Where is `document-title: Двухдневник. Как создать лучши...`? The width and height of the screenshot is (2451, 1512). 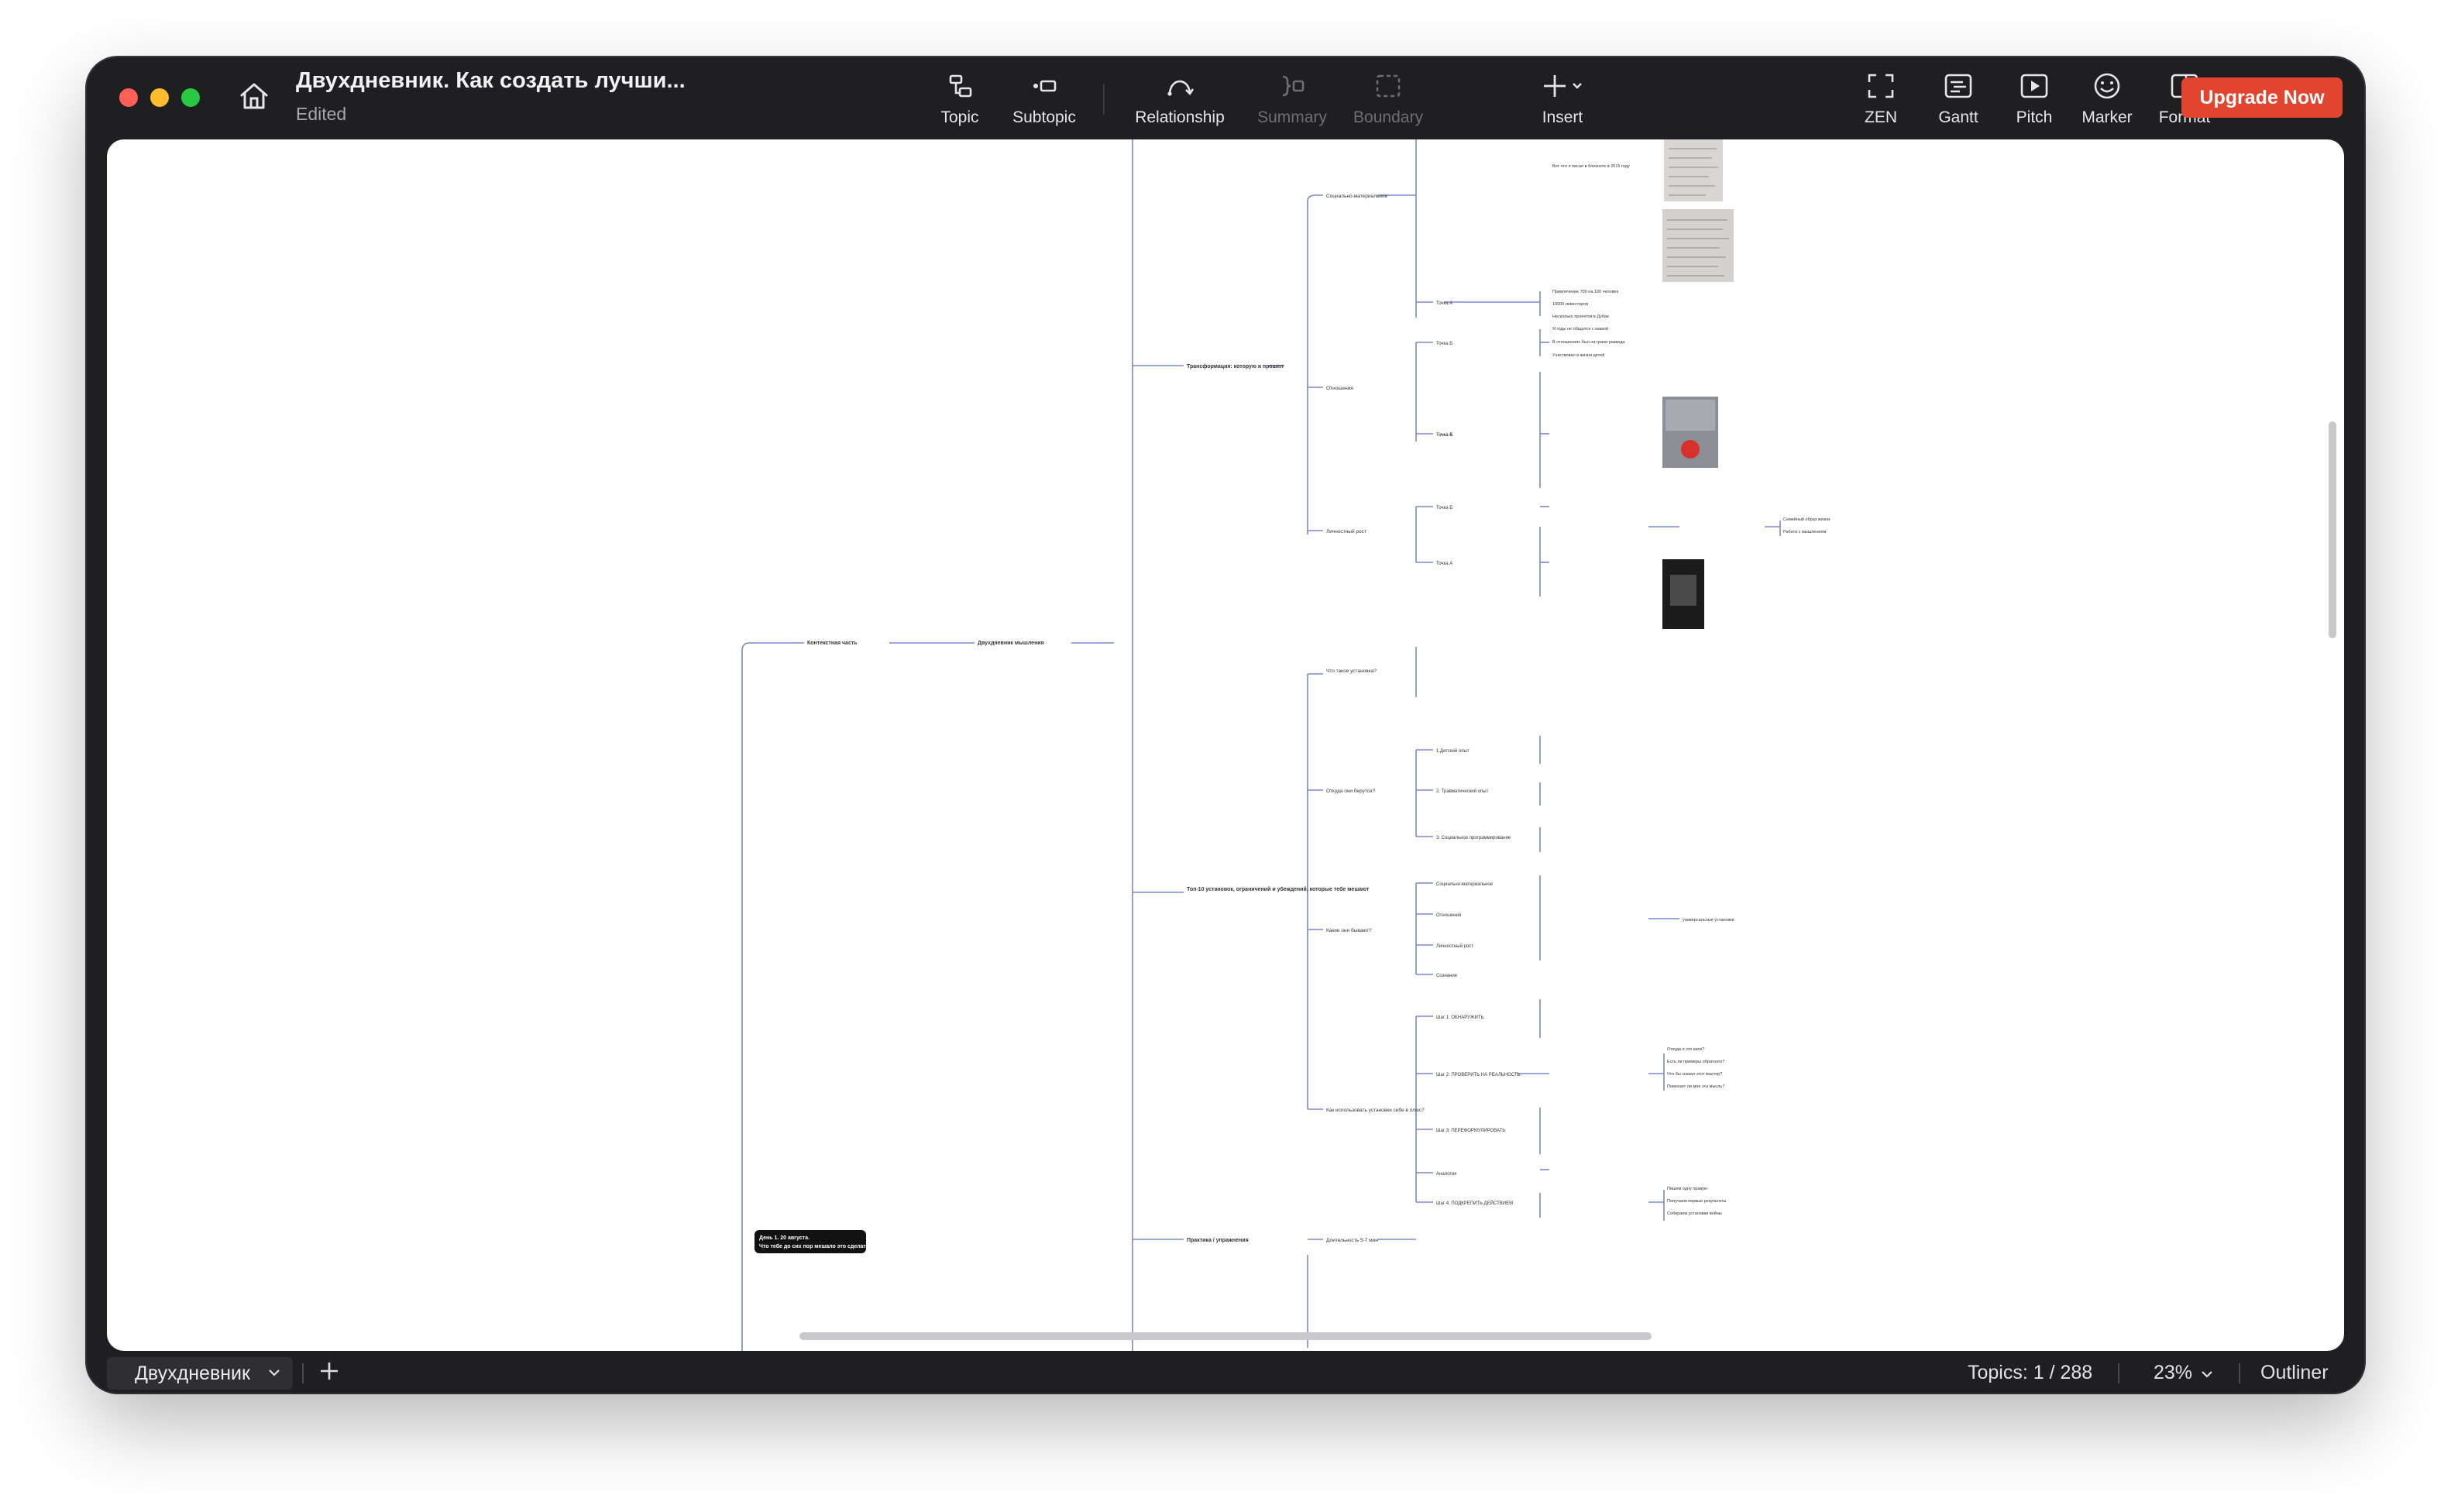 document-title: Двухдневник. Как создать лучши... is located at coordinates (491, 81).